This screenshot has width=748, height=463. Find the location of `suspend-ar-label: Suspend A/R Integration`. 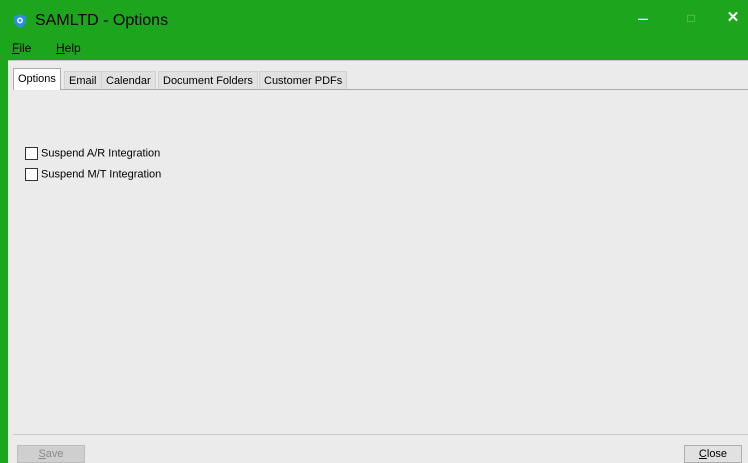

suspend-ar-label: Suspend A/R Integration is located at coordinates (100, 154).